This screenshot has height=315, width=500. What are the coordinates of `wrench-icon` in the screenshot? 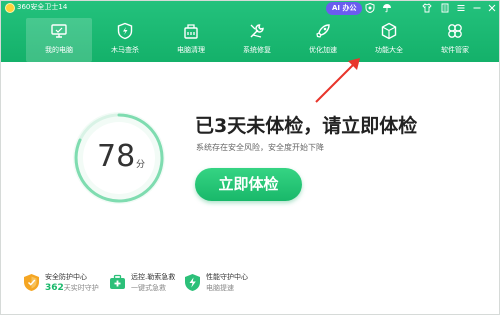 It's located at (257, 31).